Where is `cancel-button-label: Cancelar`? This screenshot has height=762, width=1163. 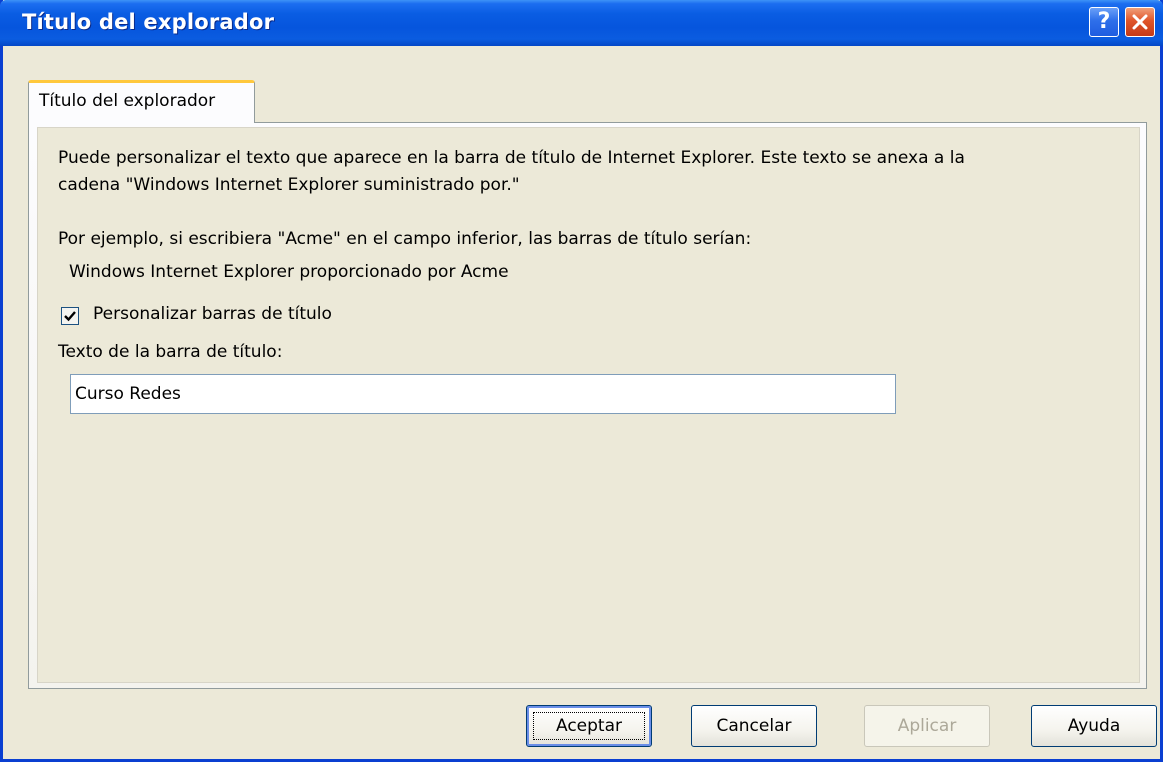
cancel-button-label: Cancelar is located at coordinates (754, 726).